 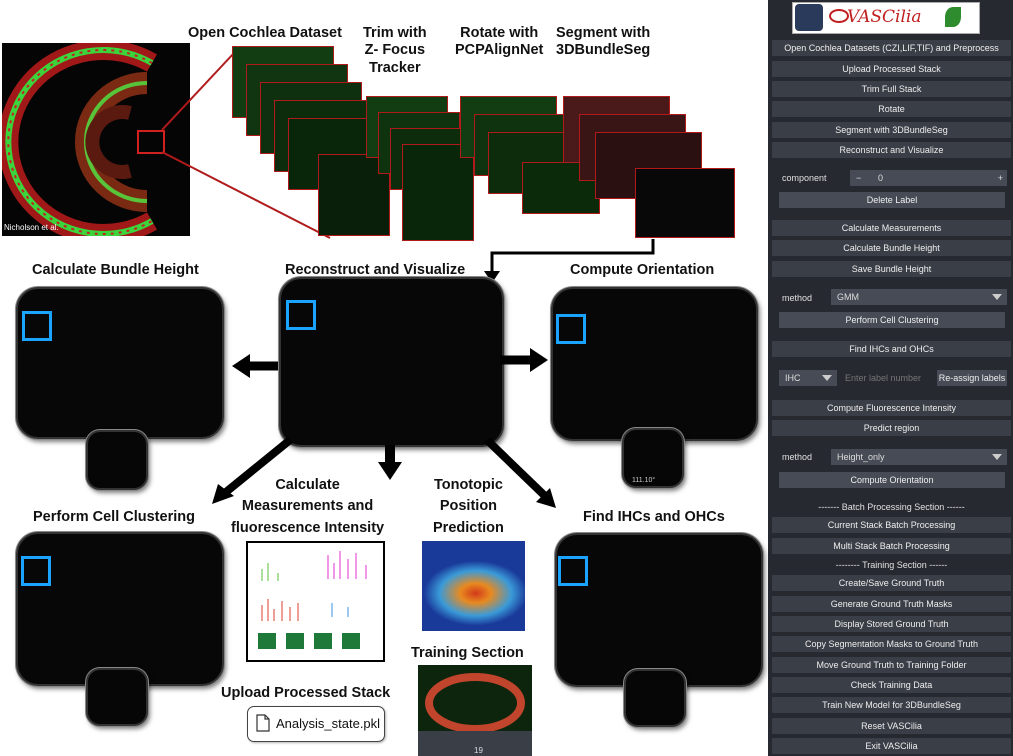 I want to click on delete-label-button: Delete Label, so click(x=892, y=200).